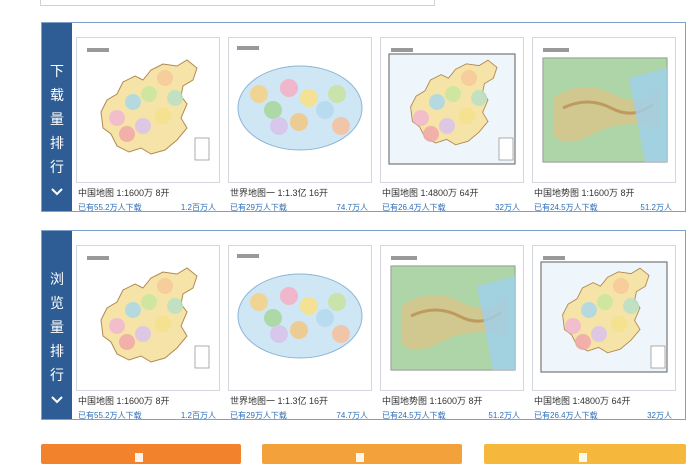 Image resolution: width=700 pixels, height=464 pixels. I want to click on info-icon, so click(583, 458).